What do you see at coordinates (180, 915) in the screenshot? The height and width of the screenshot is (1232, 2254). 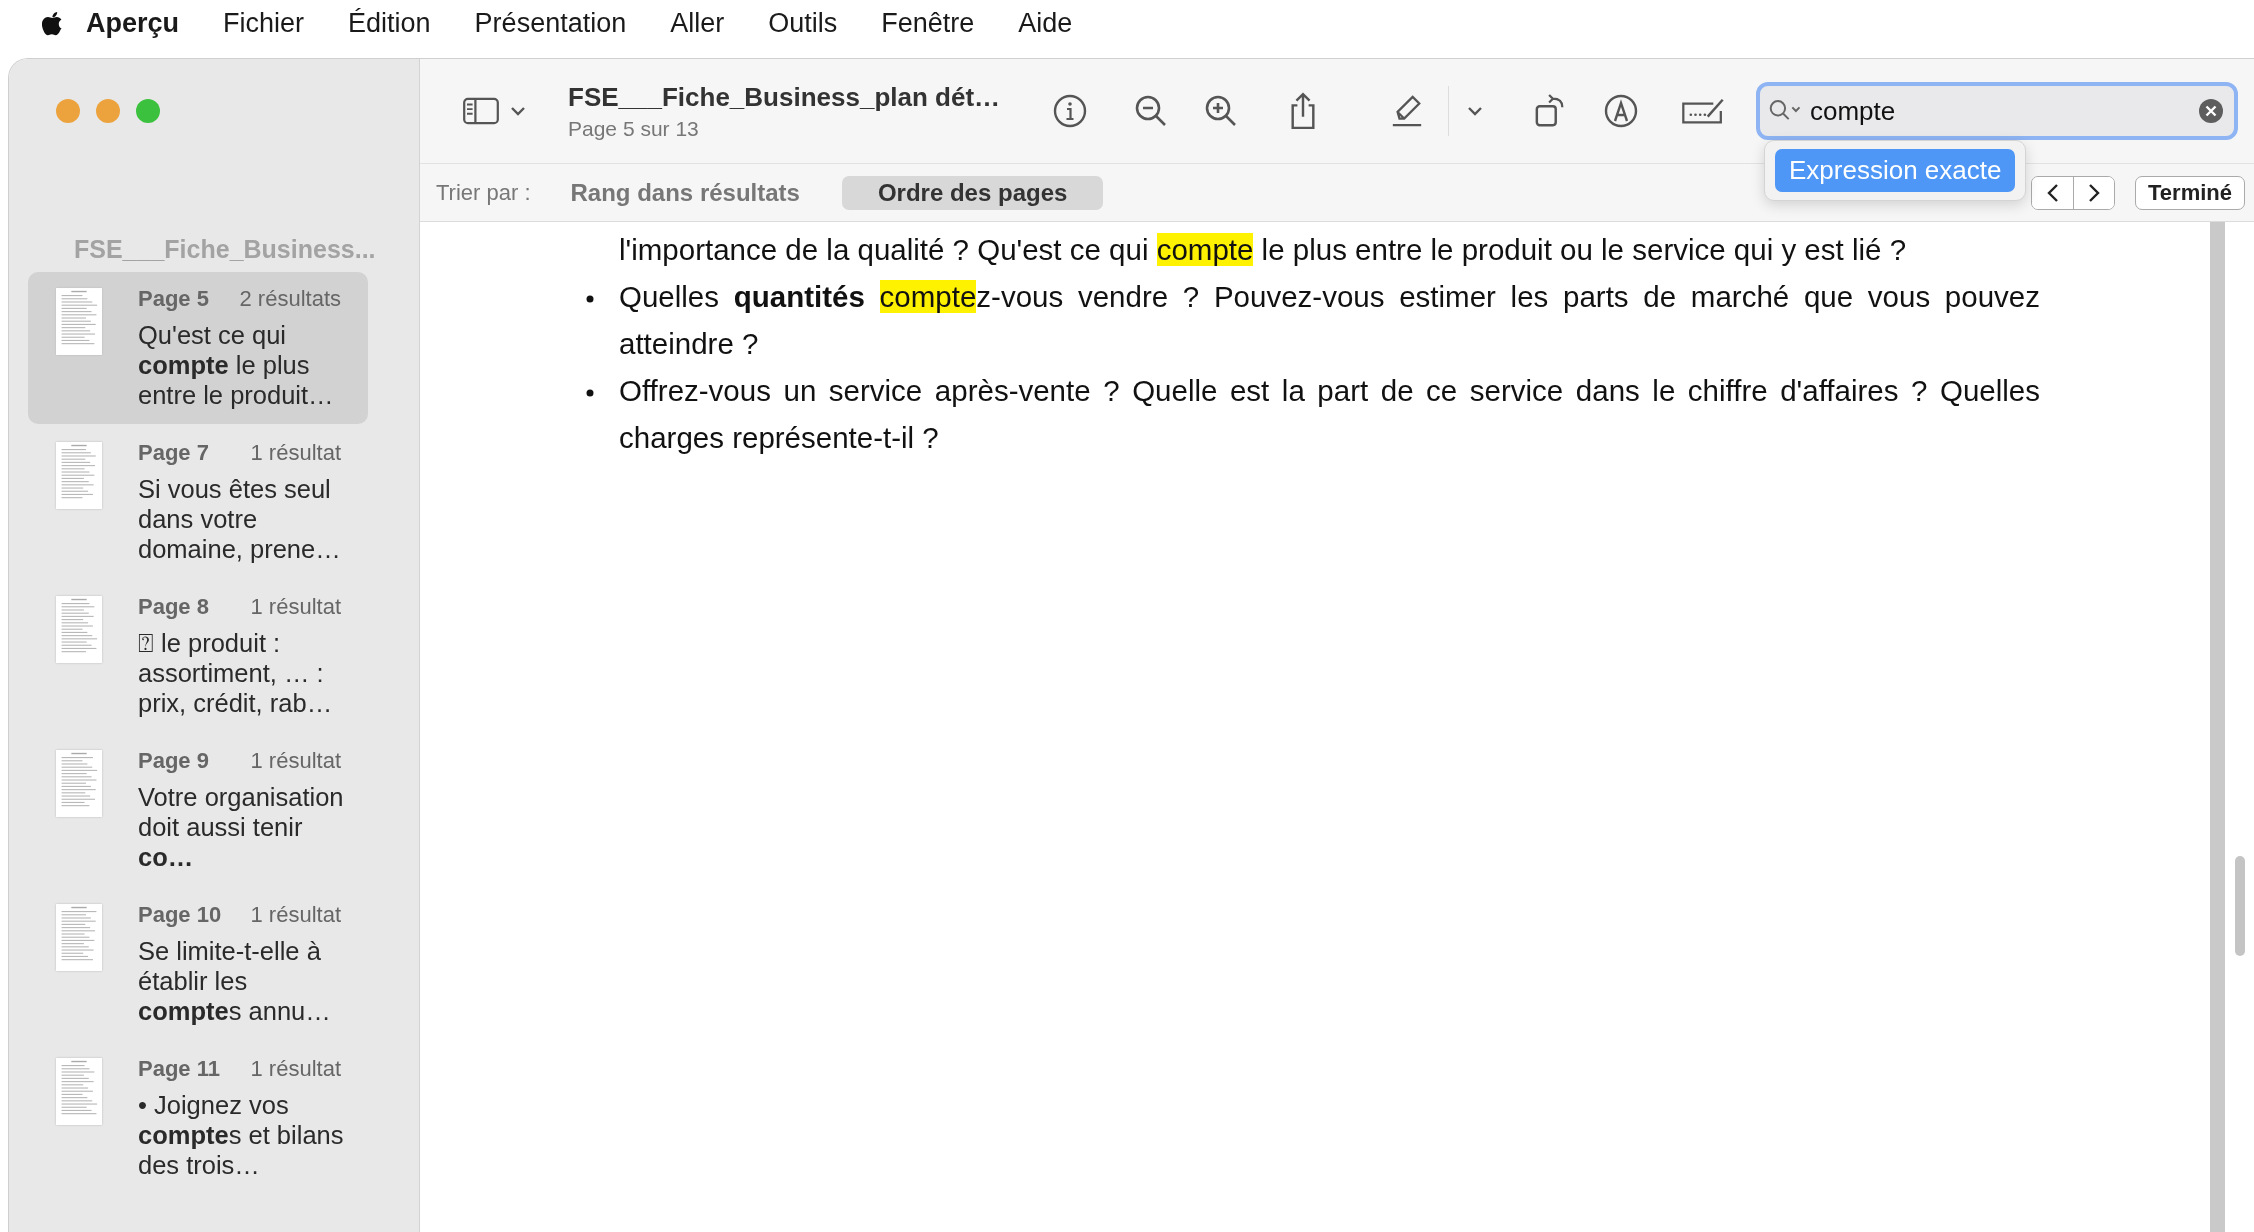 I see `page-label: Page 10` at bounding box center [180, 915].